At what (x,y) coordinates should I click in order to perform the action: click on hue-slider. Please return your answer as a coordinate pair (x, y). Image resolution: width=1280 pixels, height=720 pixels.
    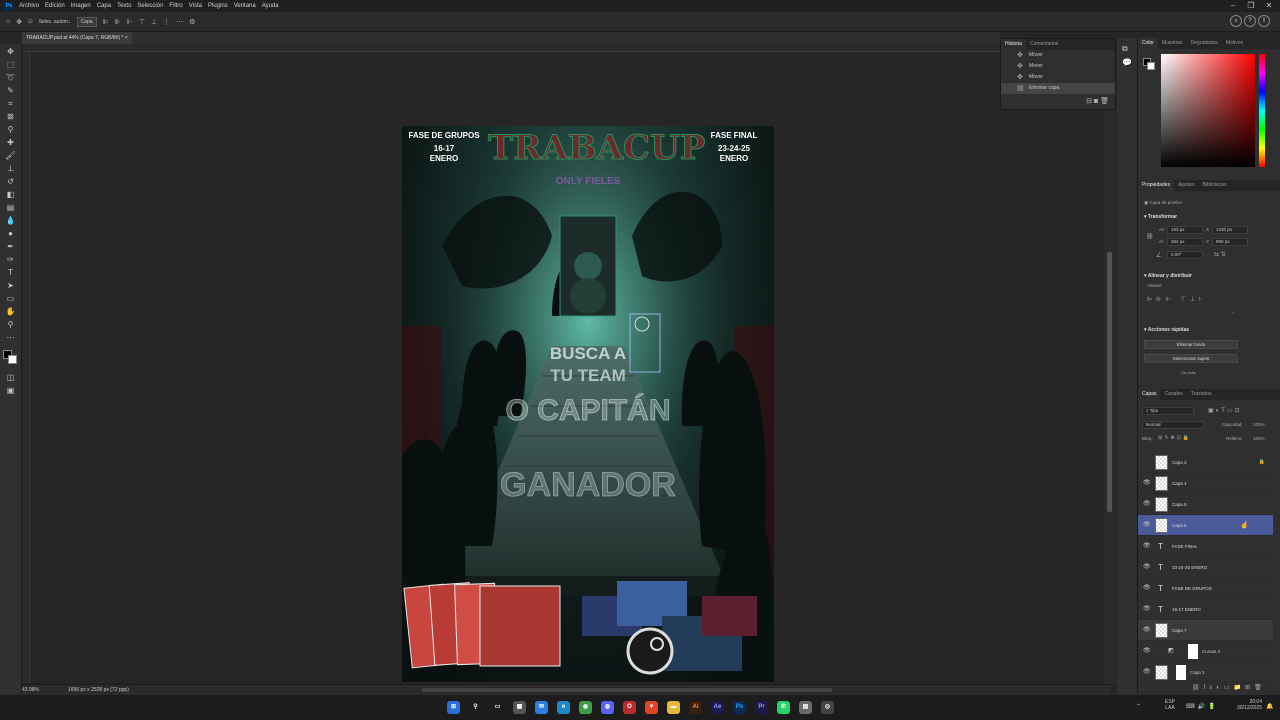
    Looking at the image, I should click on (1262, 110).